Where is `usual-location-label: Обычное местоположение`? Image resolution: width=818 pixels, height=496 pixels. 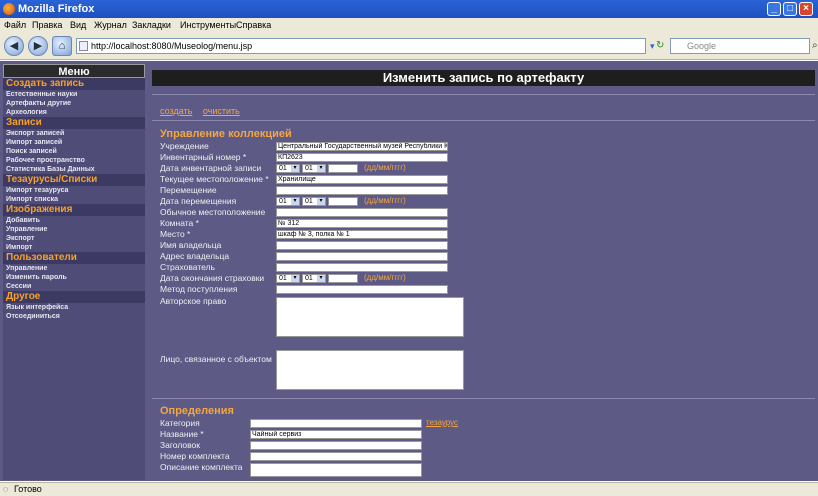 usual-location-label: Обычное местоположение is located at coordinates (213, 212).